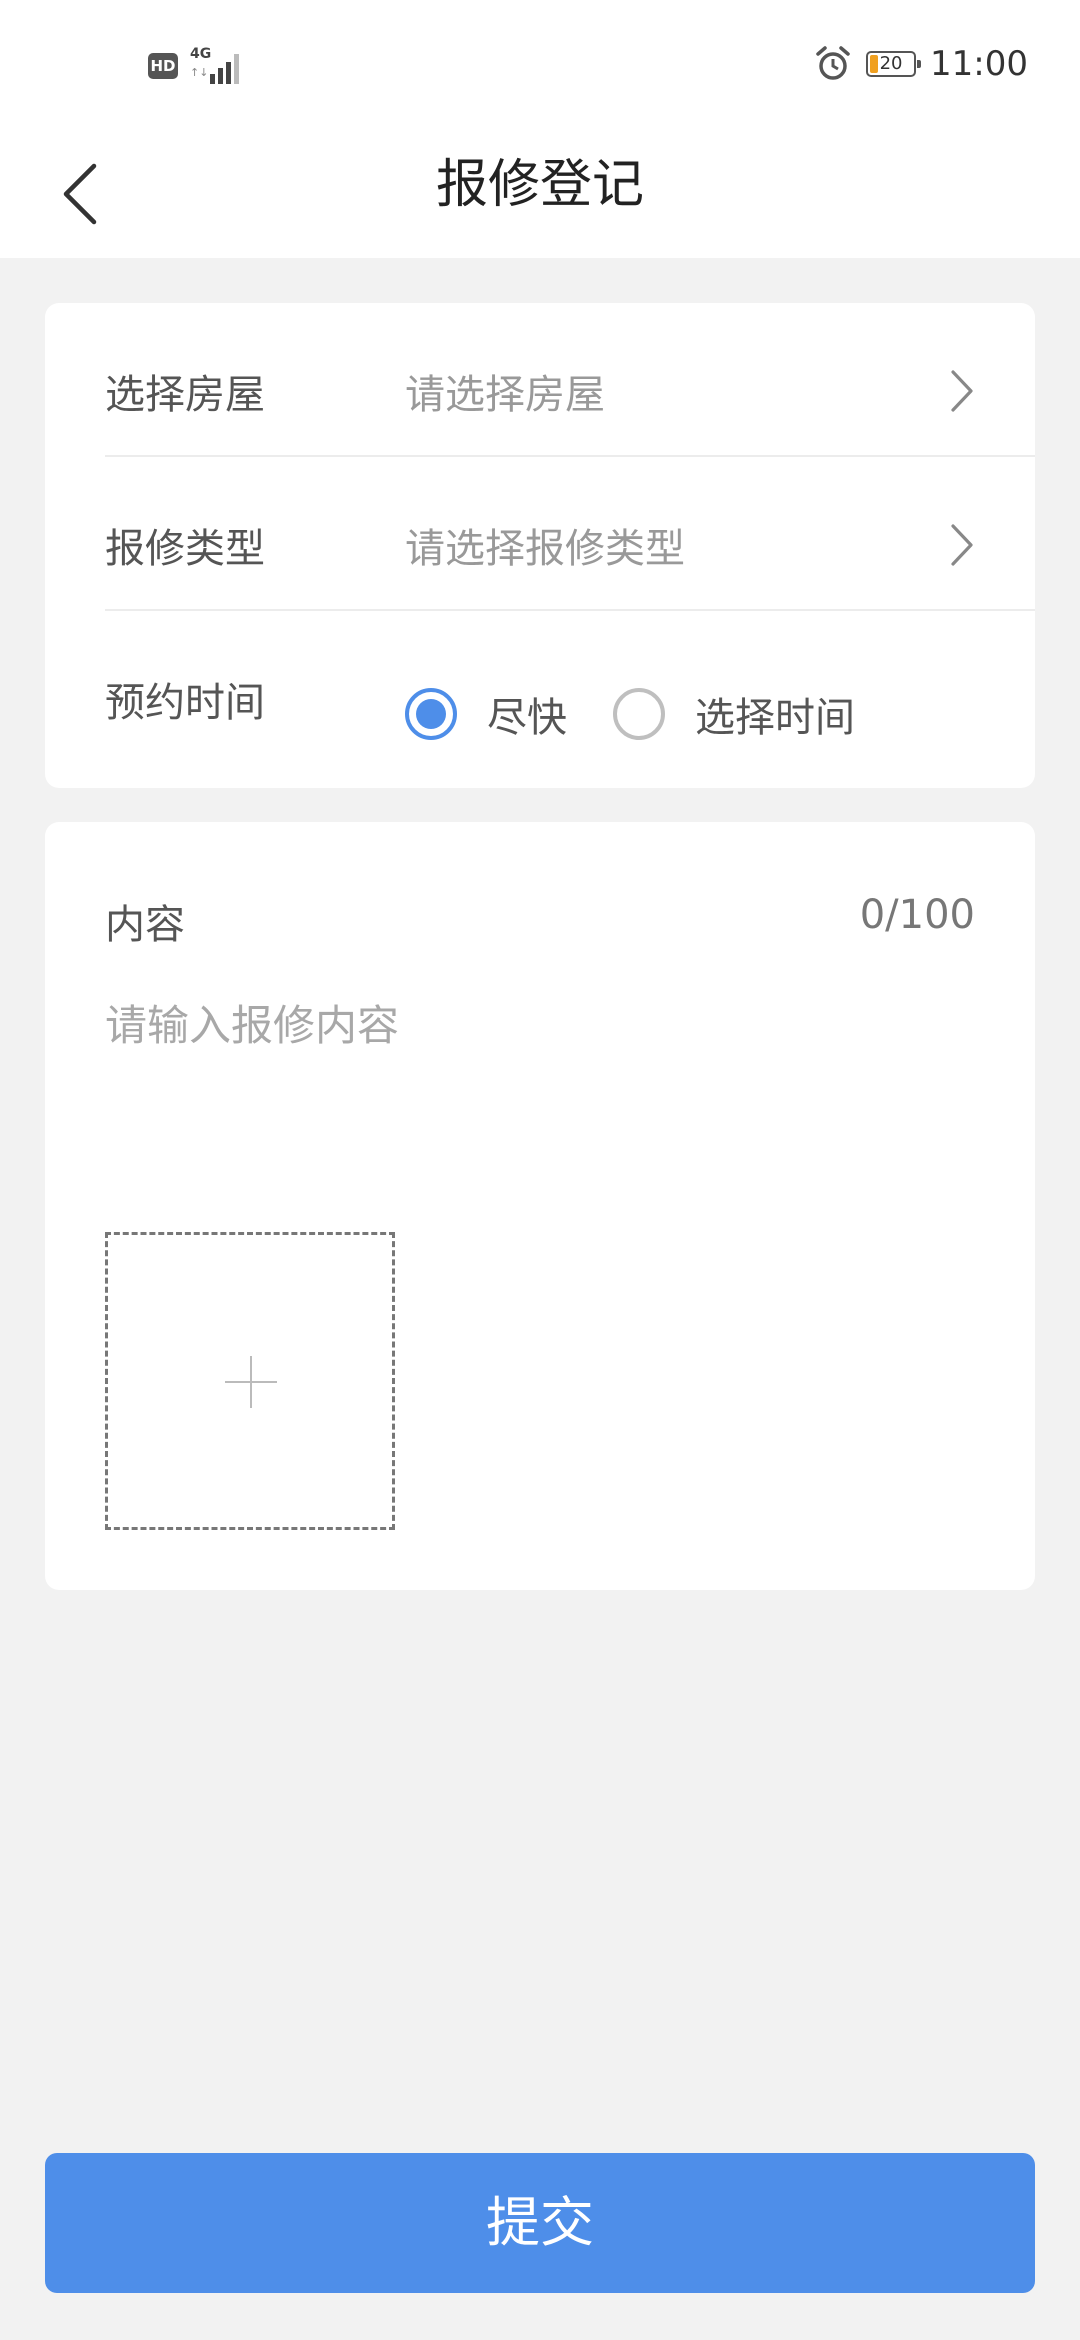 This screenshot has height=2340, width=1080. What do you see at coordinates (201, 54) in the screenshot?
I see `network-type: 4G` at bounding box center [201, 54].